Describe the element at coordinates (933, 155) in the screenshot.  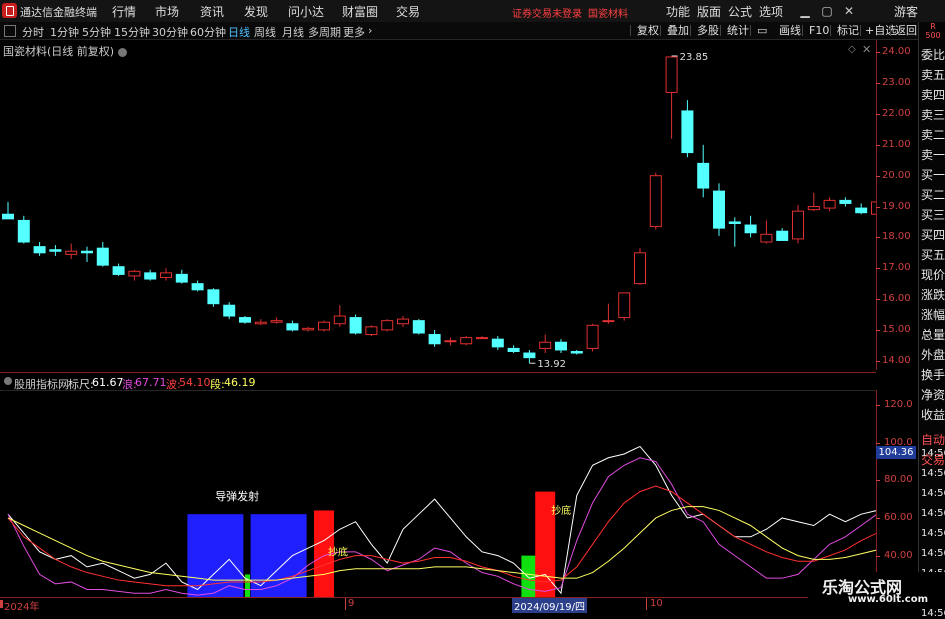
I see `quote-field-5: 卖一` at that location.